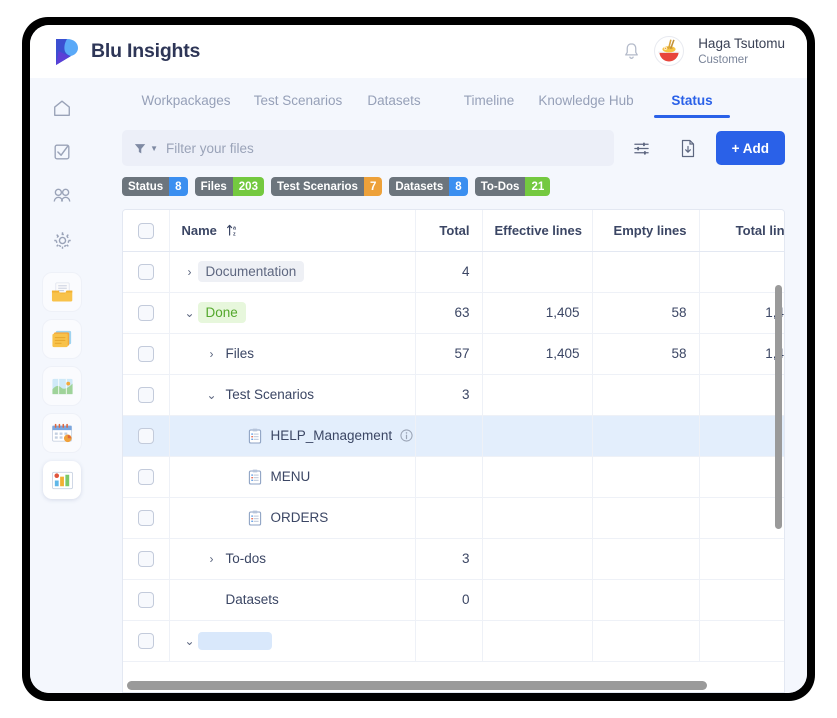 Image resolution: width=837 pixels, height=718 pixels. I want to click on row-checkbox-cell, so click(146, 600).